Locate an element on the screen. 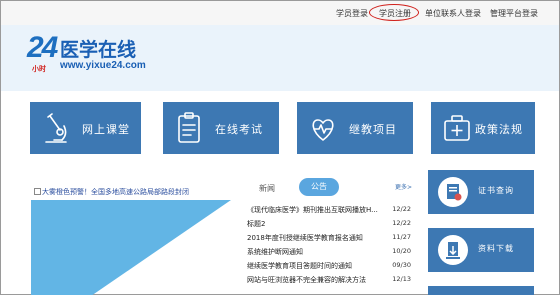  broken-image-icon is located at coordinates (37, 191).